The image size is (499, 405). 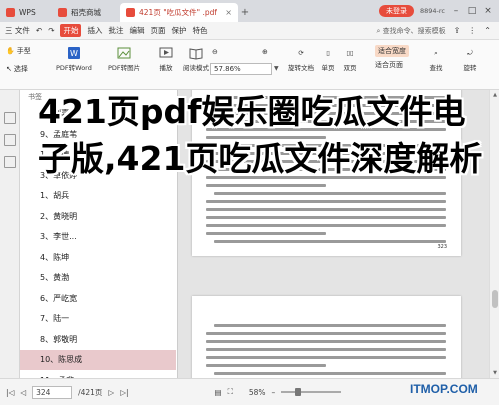 I want to click on collapse-icon: ⌃, so click(x=487, y=30).